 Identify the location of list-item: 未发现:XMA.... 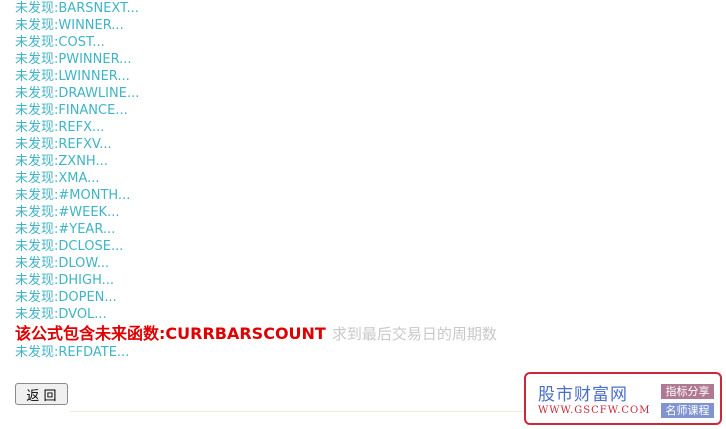
(57, 178).